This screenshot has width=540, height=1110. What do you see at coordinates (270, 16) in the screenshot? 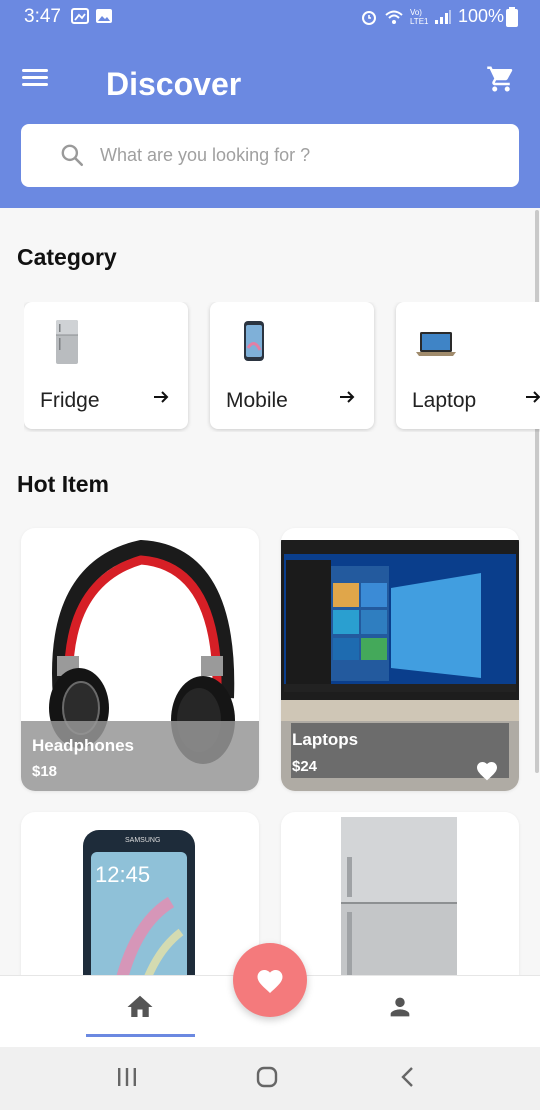
I see `status-bar: 3:47 Vo) LTE1 100%` at bounding box center [270, 16].